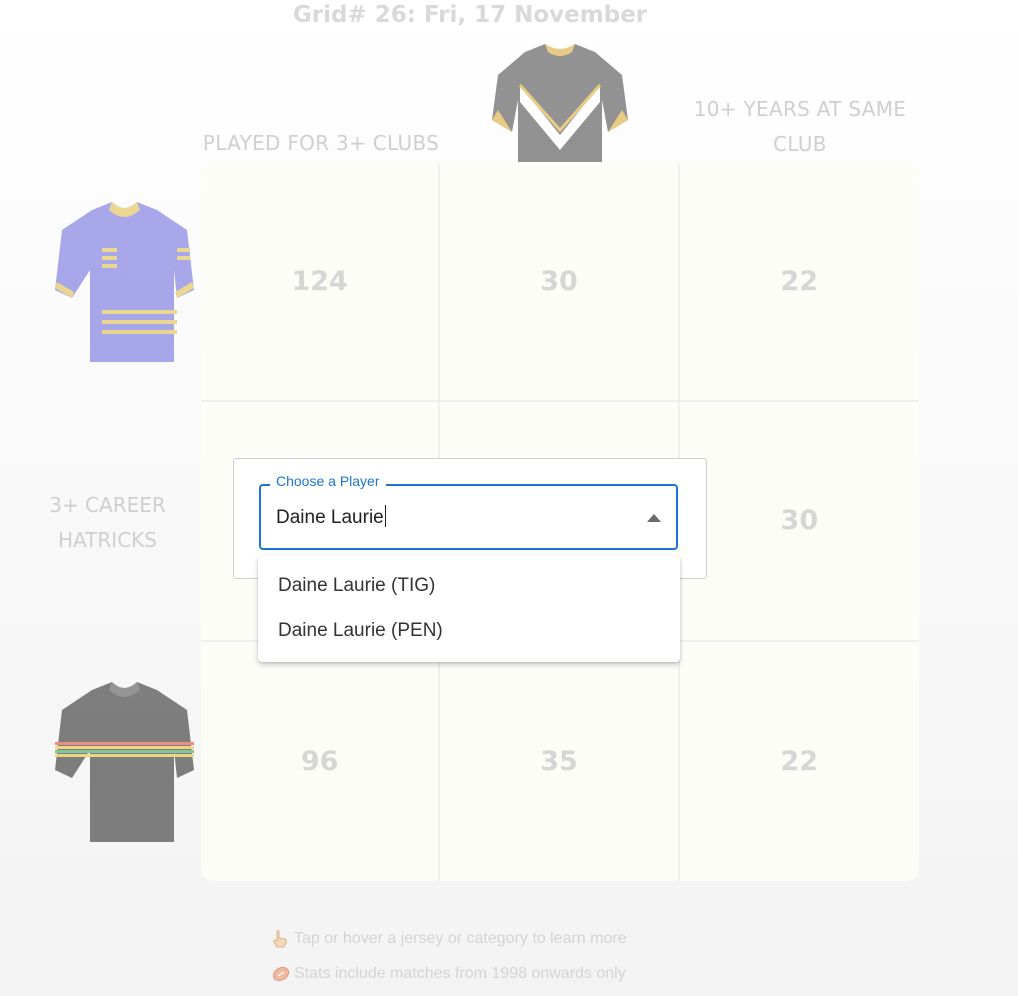 Image resolution: width=1018 pixels, height=996 pixels. Describe the element at coordinates (800, 144) in the screenshot. I see `column-label-3-line2: CLUB` at that location.